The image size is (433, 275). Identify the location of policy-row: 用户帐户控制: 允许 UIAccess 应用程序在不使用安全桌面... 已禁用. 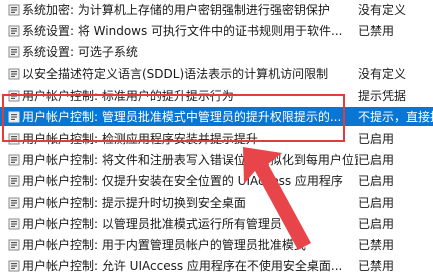
(216, 265).